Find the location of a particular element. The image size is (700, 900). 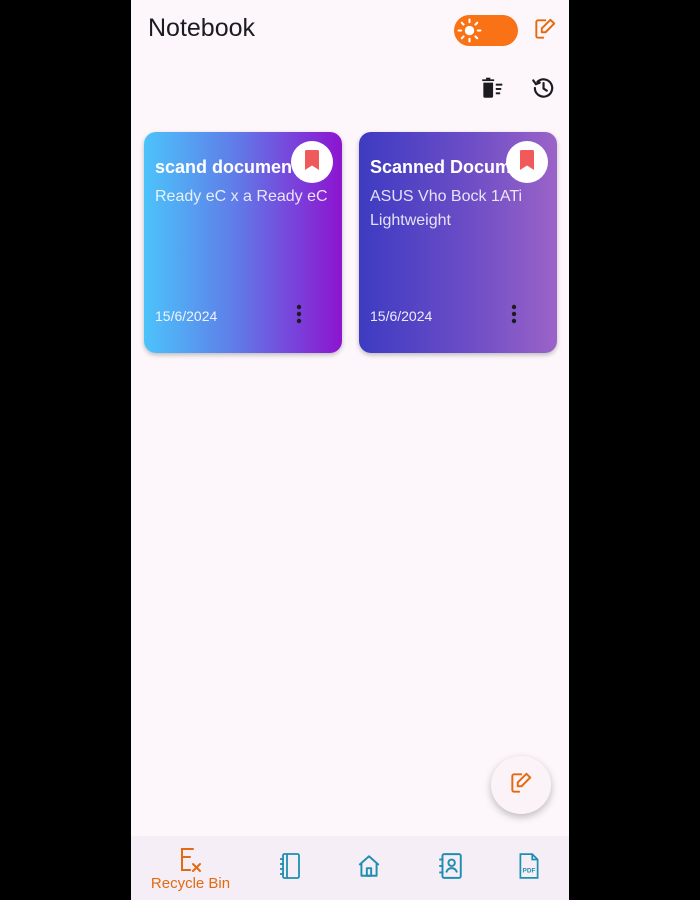

nav-item-home is located at coordinates (369, 868).